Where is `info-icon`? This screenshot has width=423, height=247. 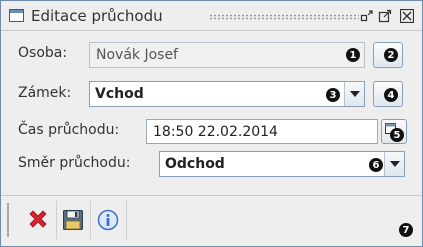
info-icon is located at coordinates (108, 220).